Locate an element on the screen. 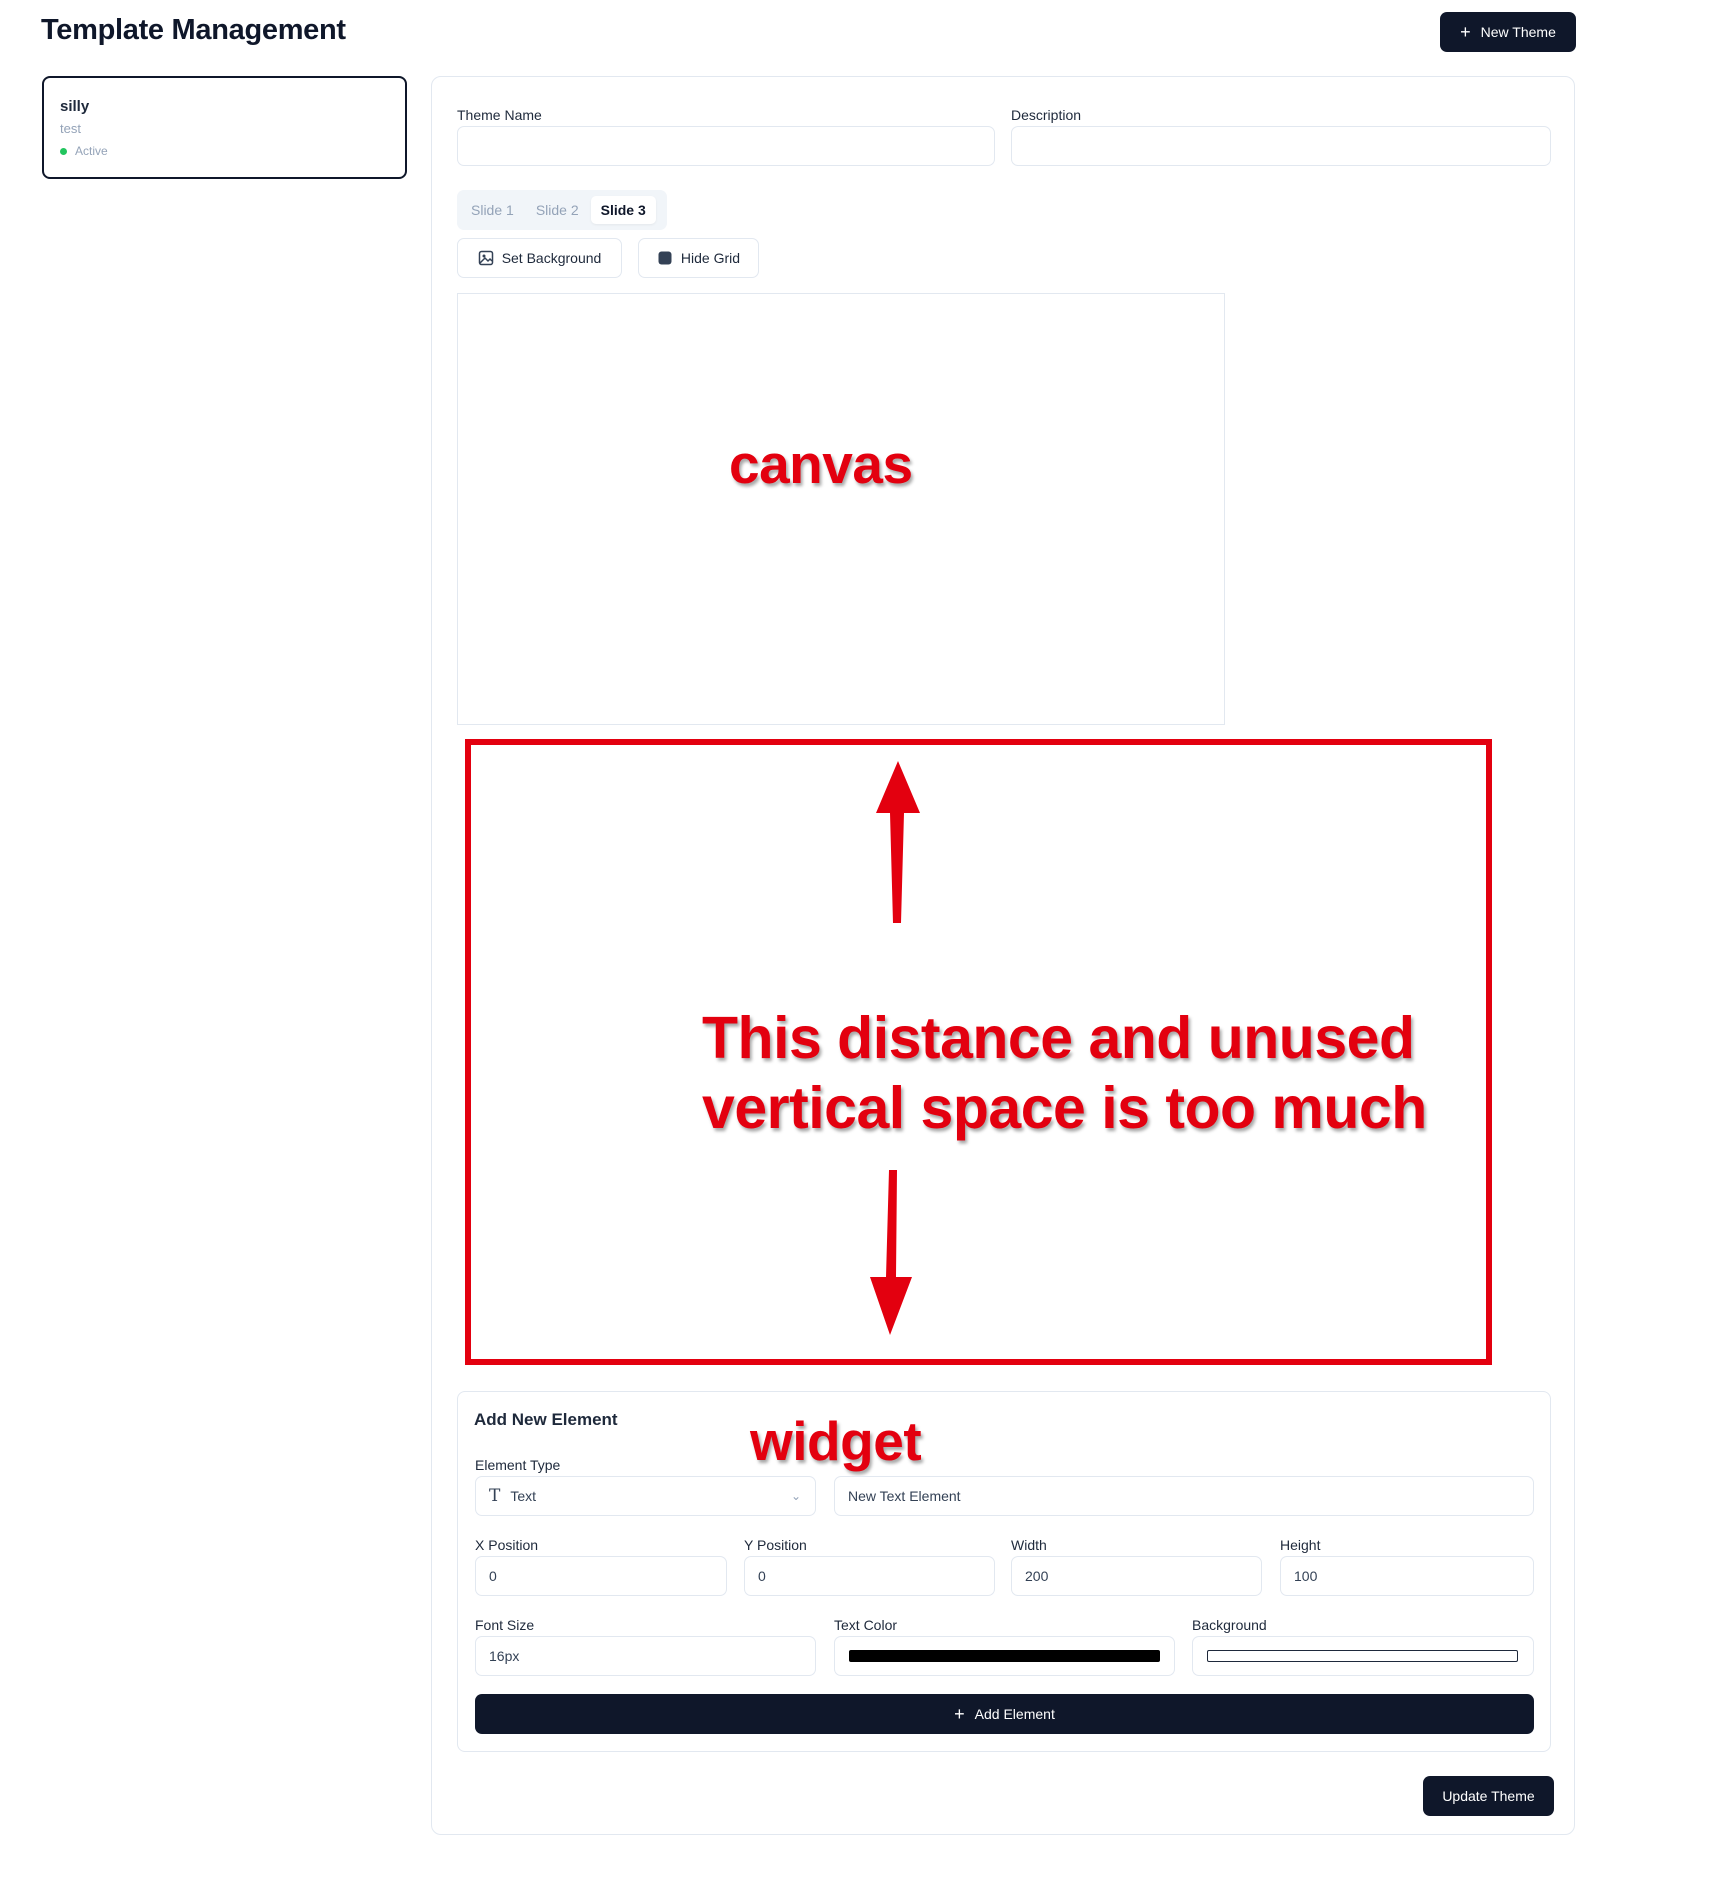  font-size-input: 16px is located at coordinates (645, 1656).